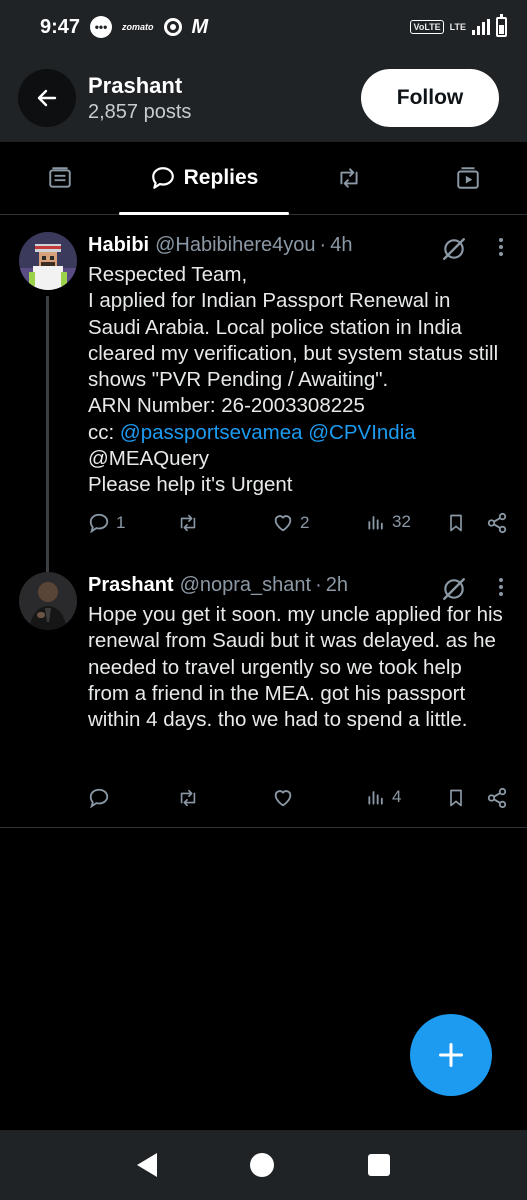 This screenshot has width=527, height=1200. I want to click on arrow-left-icon, so click(47, 98).